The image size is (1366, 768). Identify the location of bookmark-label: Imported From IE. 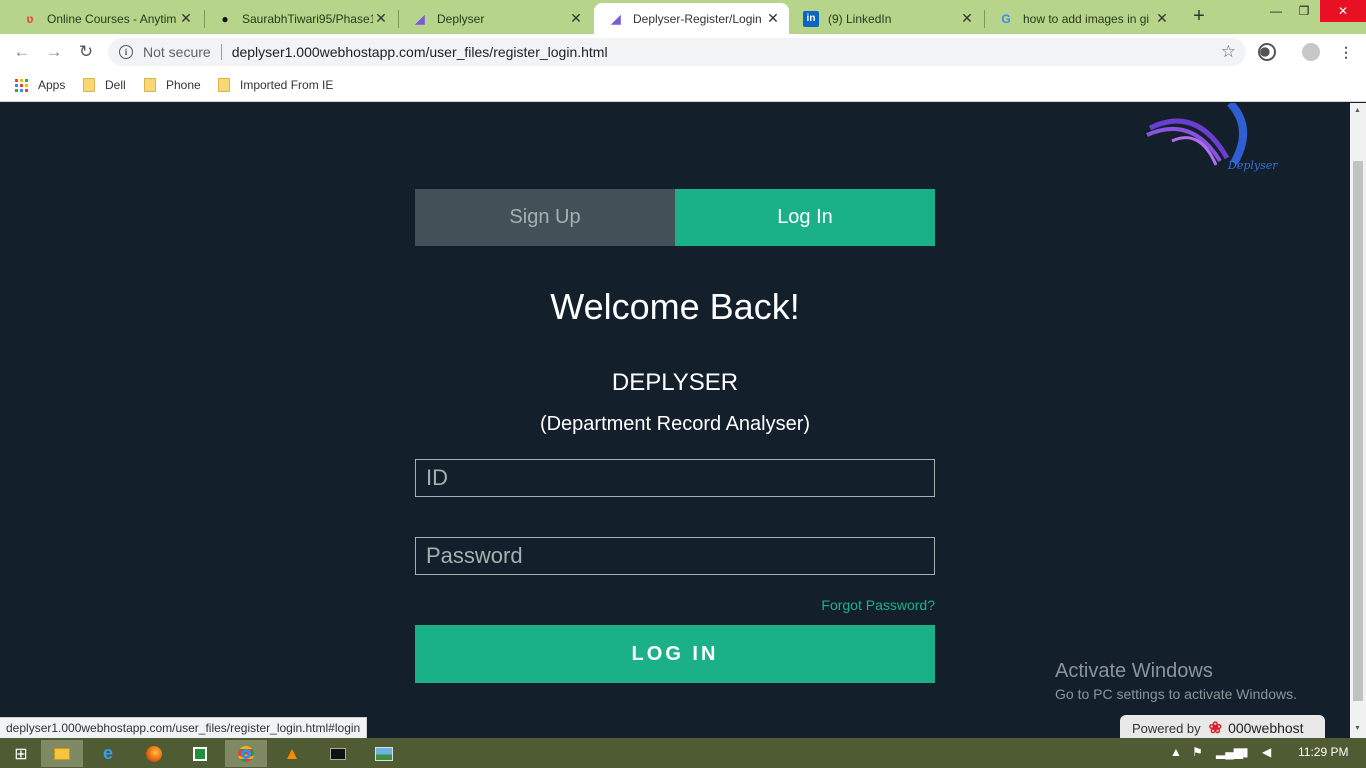
(287, 85).